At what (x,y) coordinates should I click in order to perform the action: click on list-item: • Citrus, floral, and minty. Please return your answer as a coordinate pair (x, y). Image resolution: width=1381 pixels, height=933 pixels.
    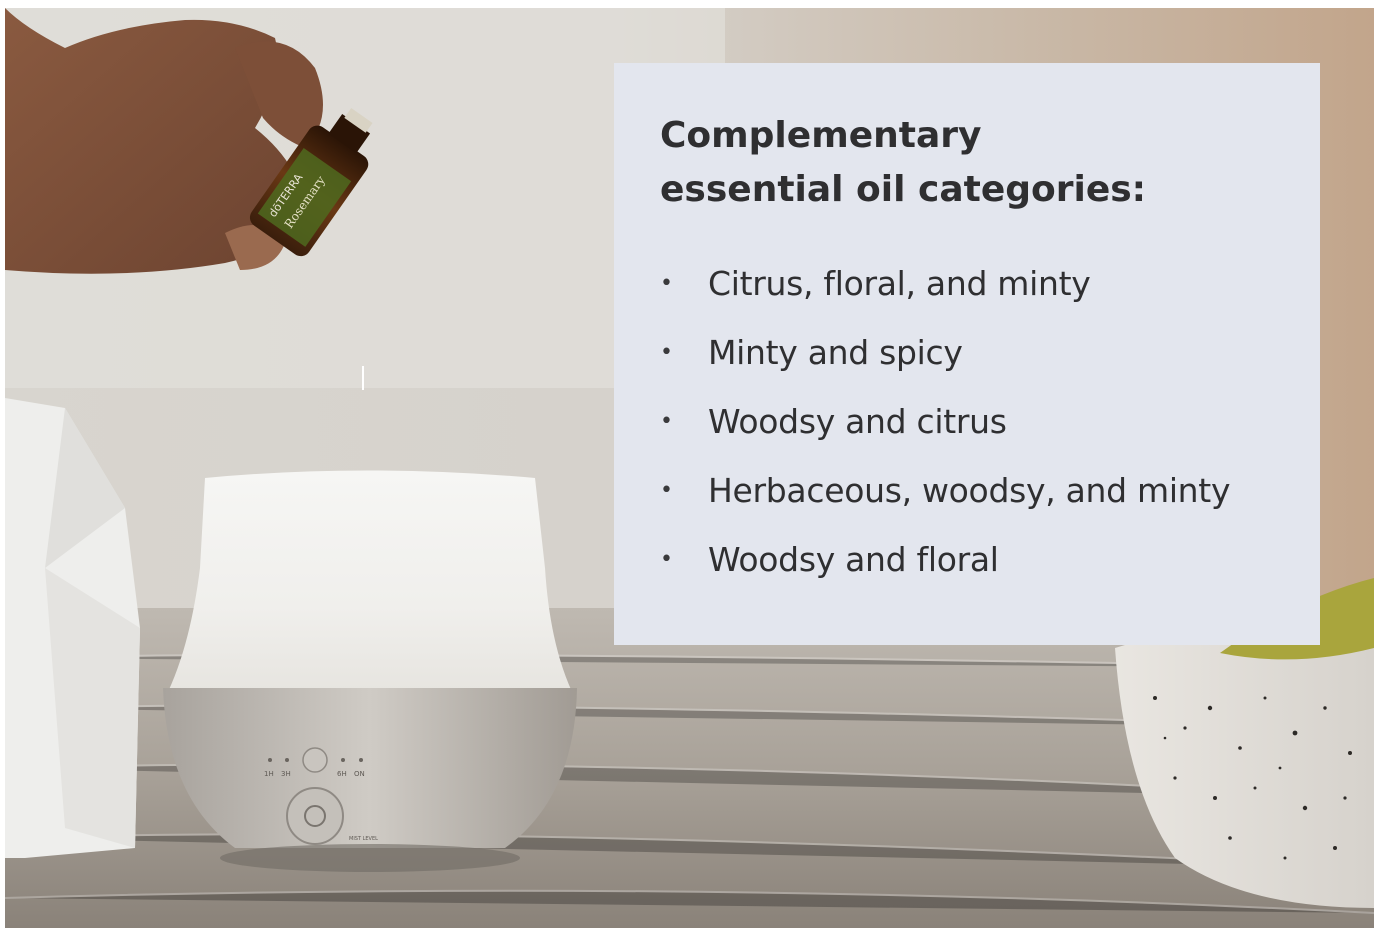
    Looking at the image, I should click on (980, 283).